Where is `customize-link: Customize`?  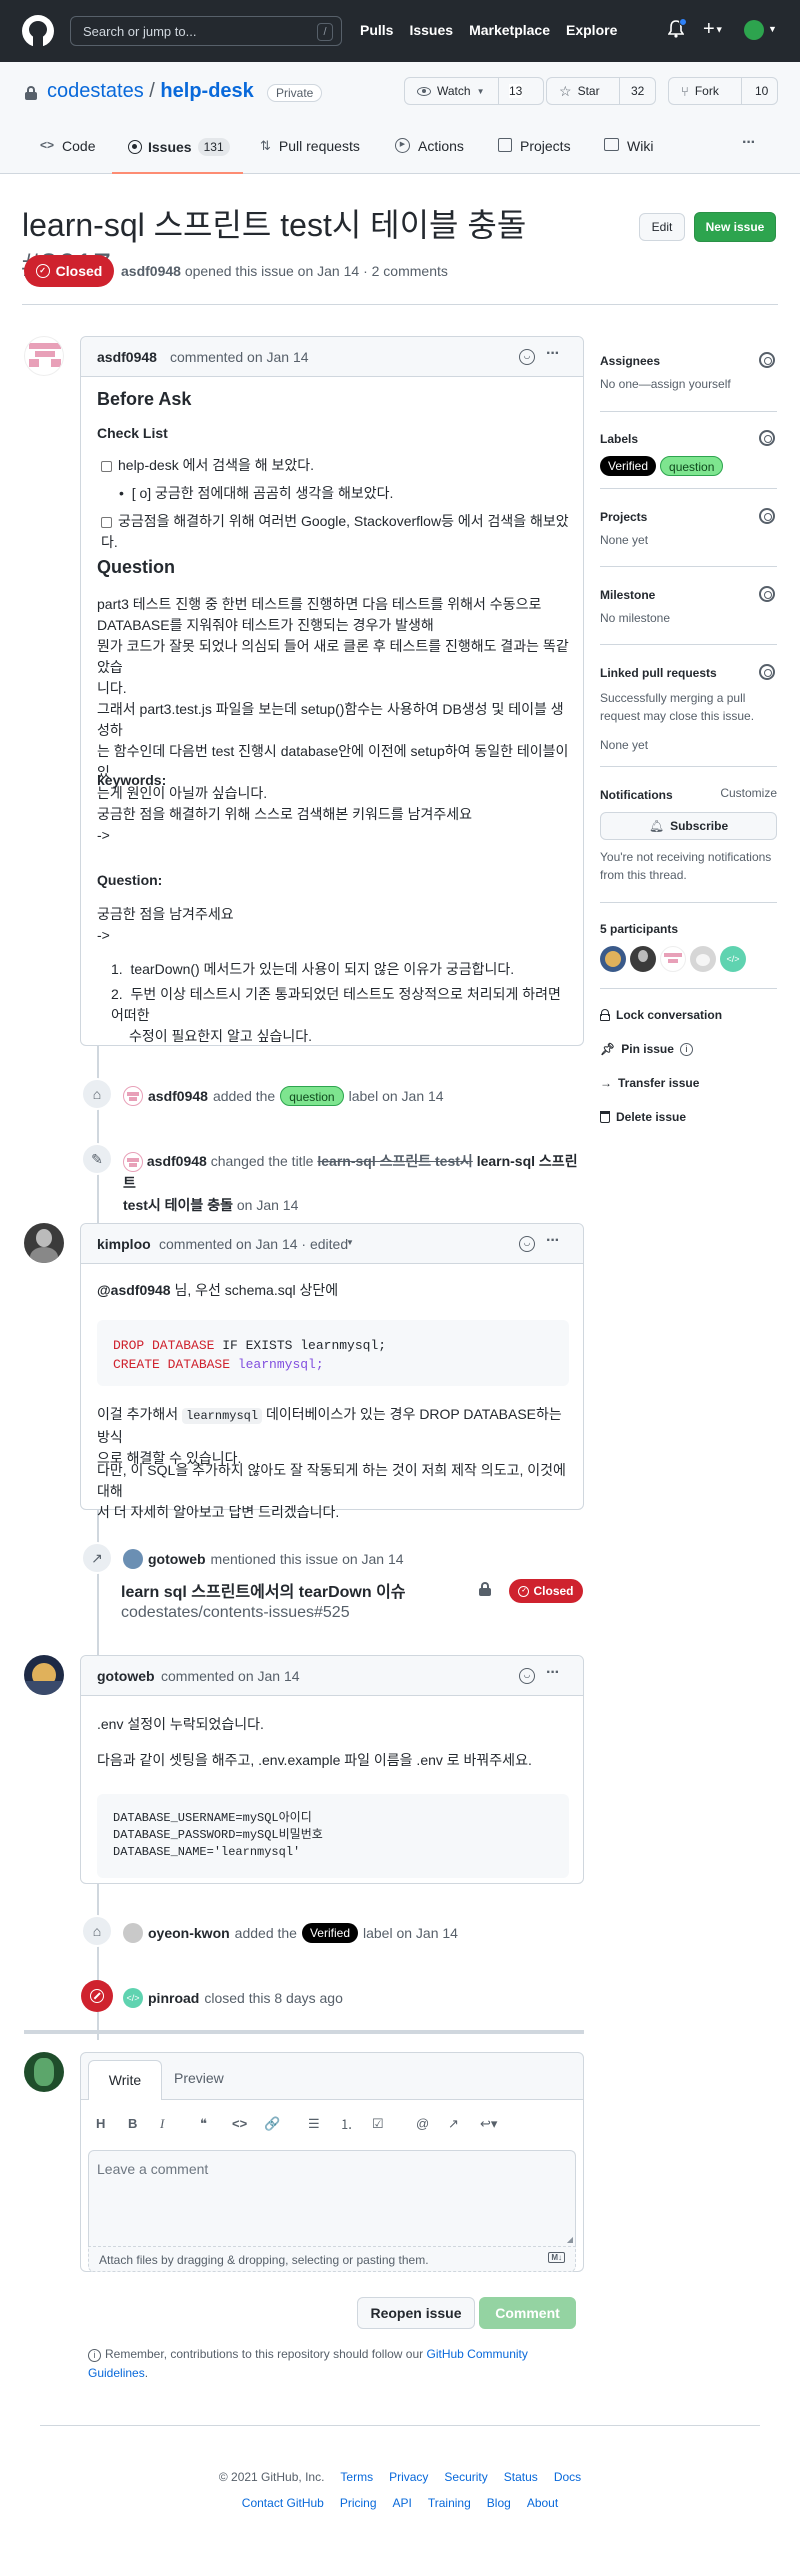
customize-link: Customize is located at coordinates (748, 793).